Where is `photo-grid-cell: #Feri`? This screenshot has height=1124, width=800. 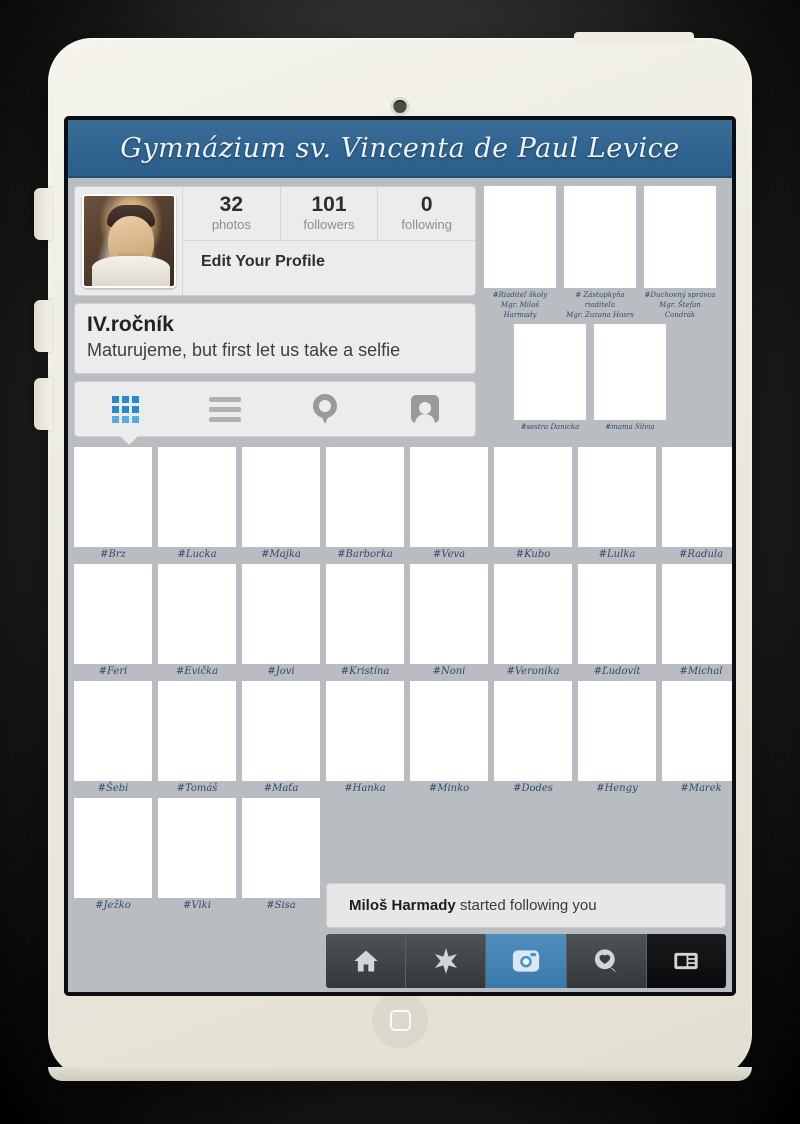
photo-grid-cell: #Feri is located at coordinates (113, 621).